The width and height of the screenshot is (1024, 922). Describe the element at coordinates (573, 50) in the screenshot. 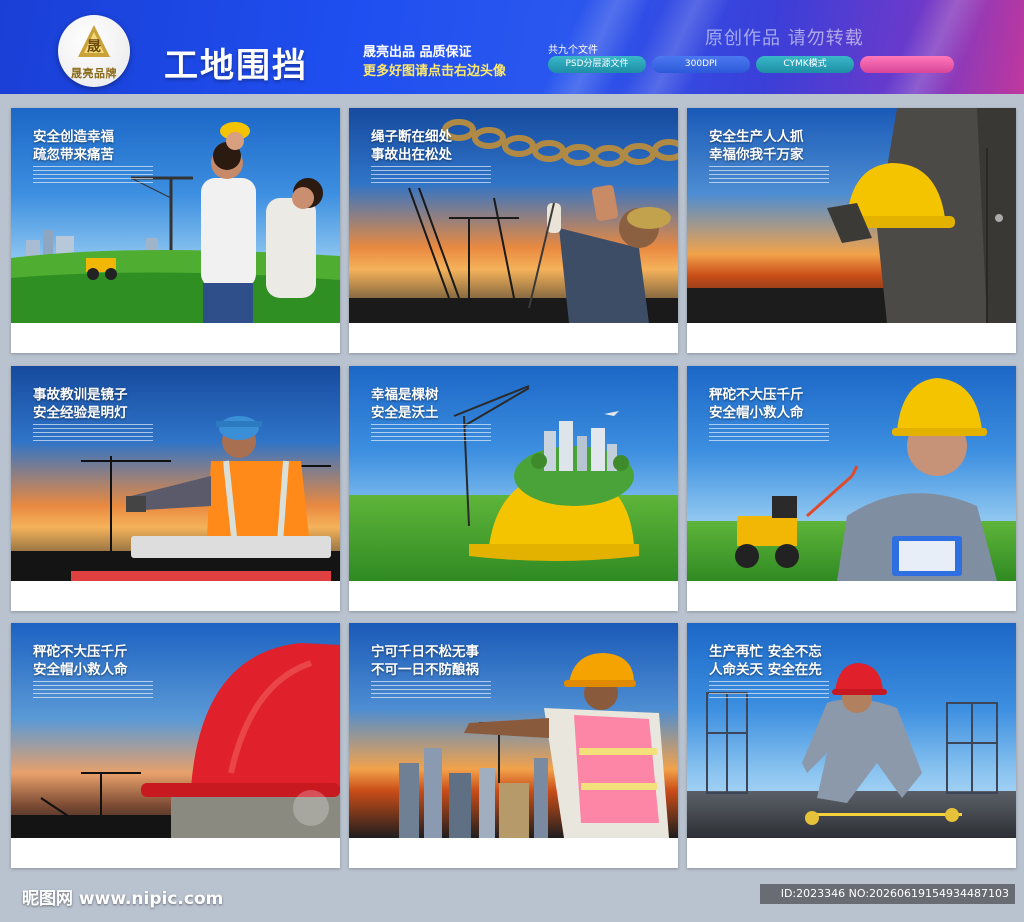

I see `files-count: 共九个文件` at that location.